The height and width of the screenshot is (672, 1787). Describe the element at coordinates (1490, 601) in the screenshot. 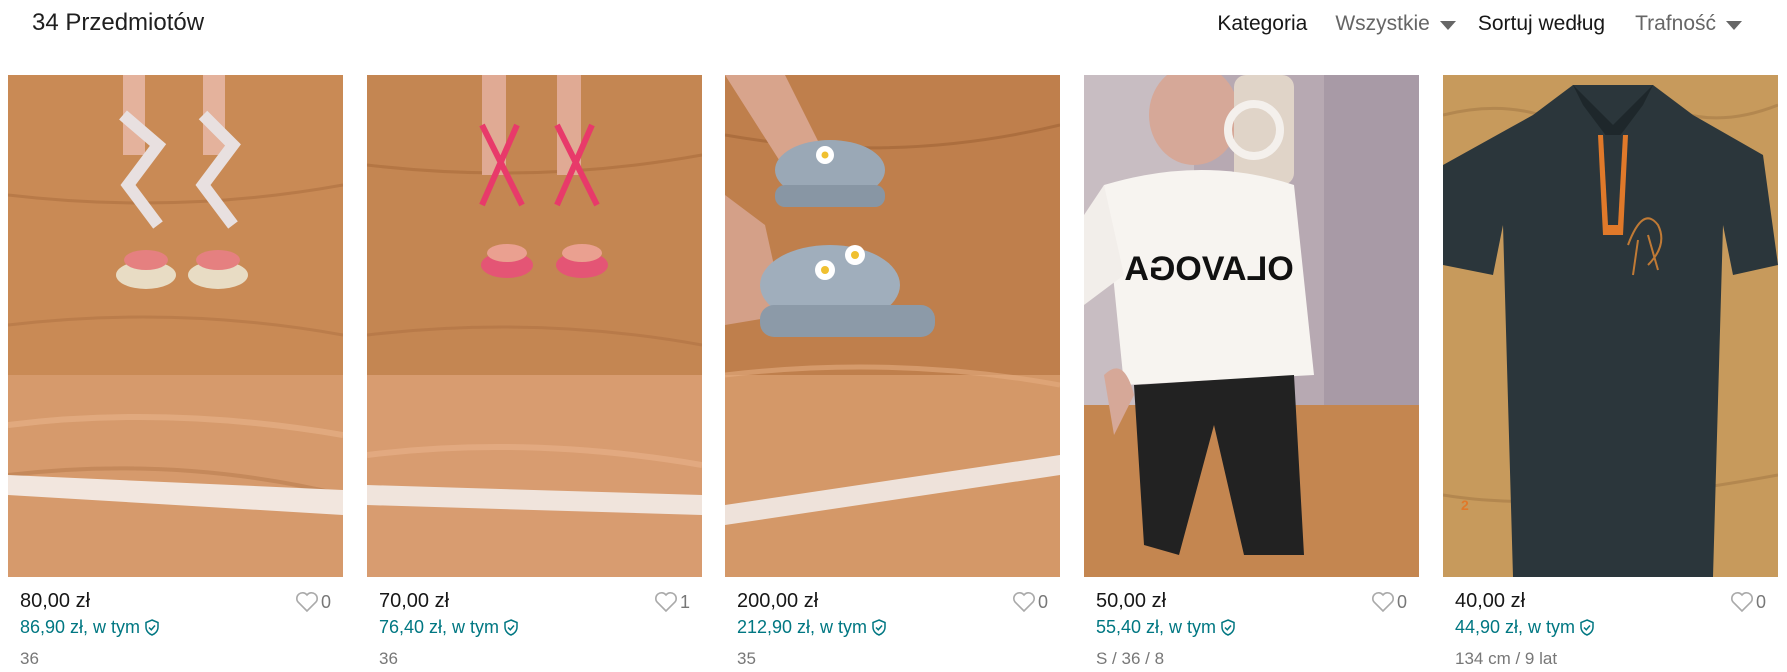

I see `item-price: 40,00 zł` at that location.